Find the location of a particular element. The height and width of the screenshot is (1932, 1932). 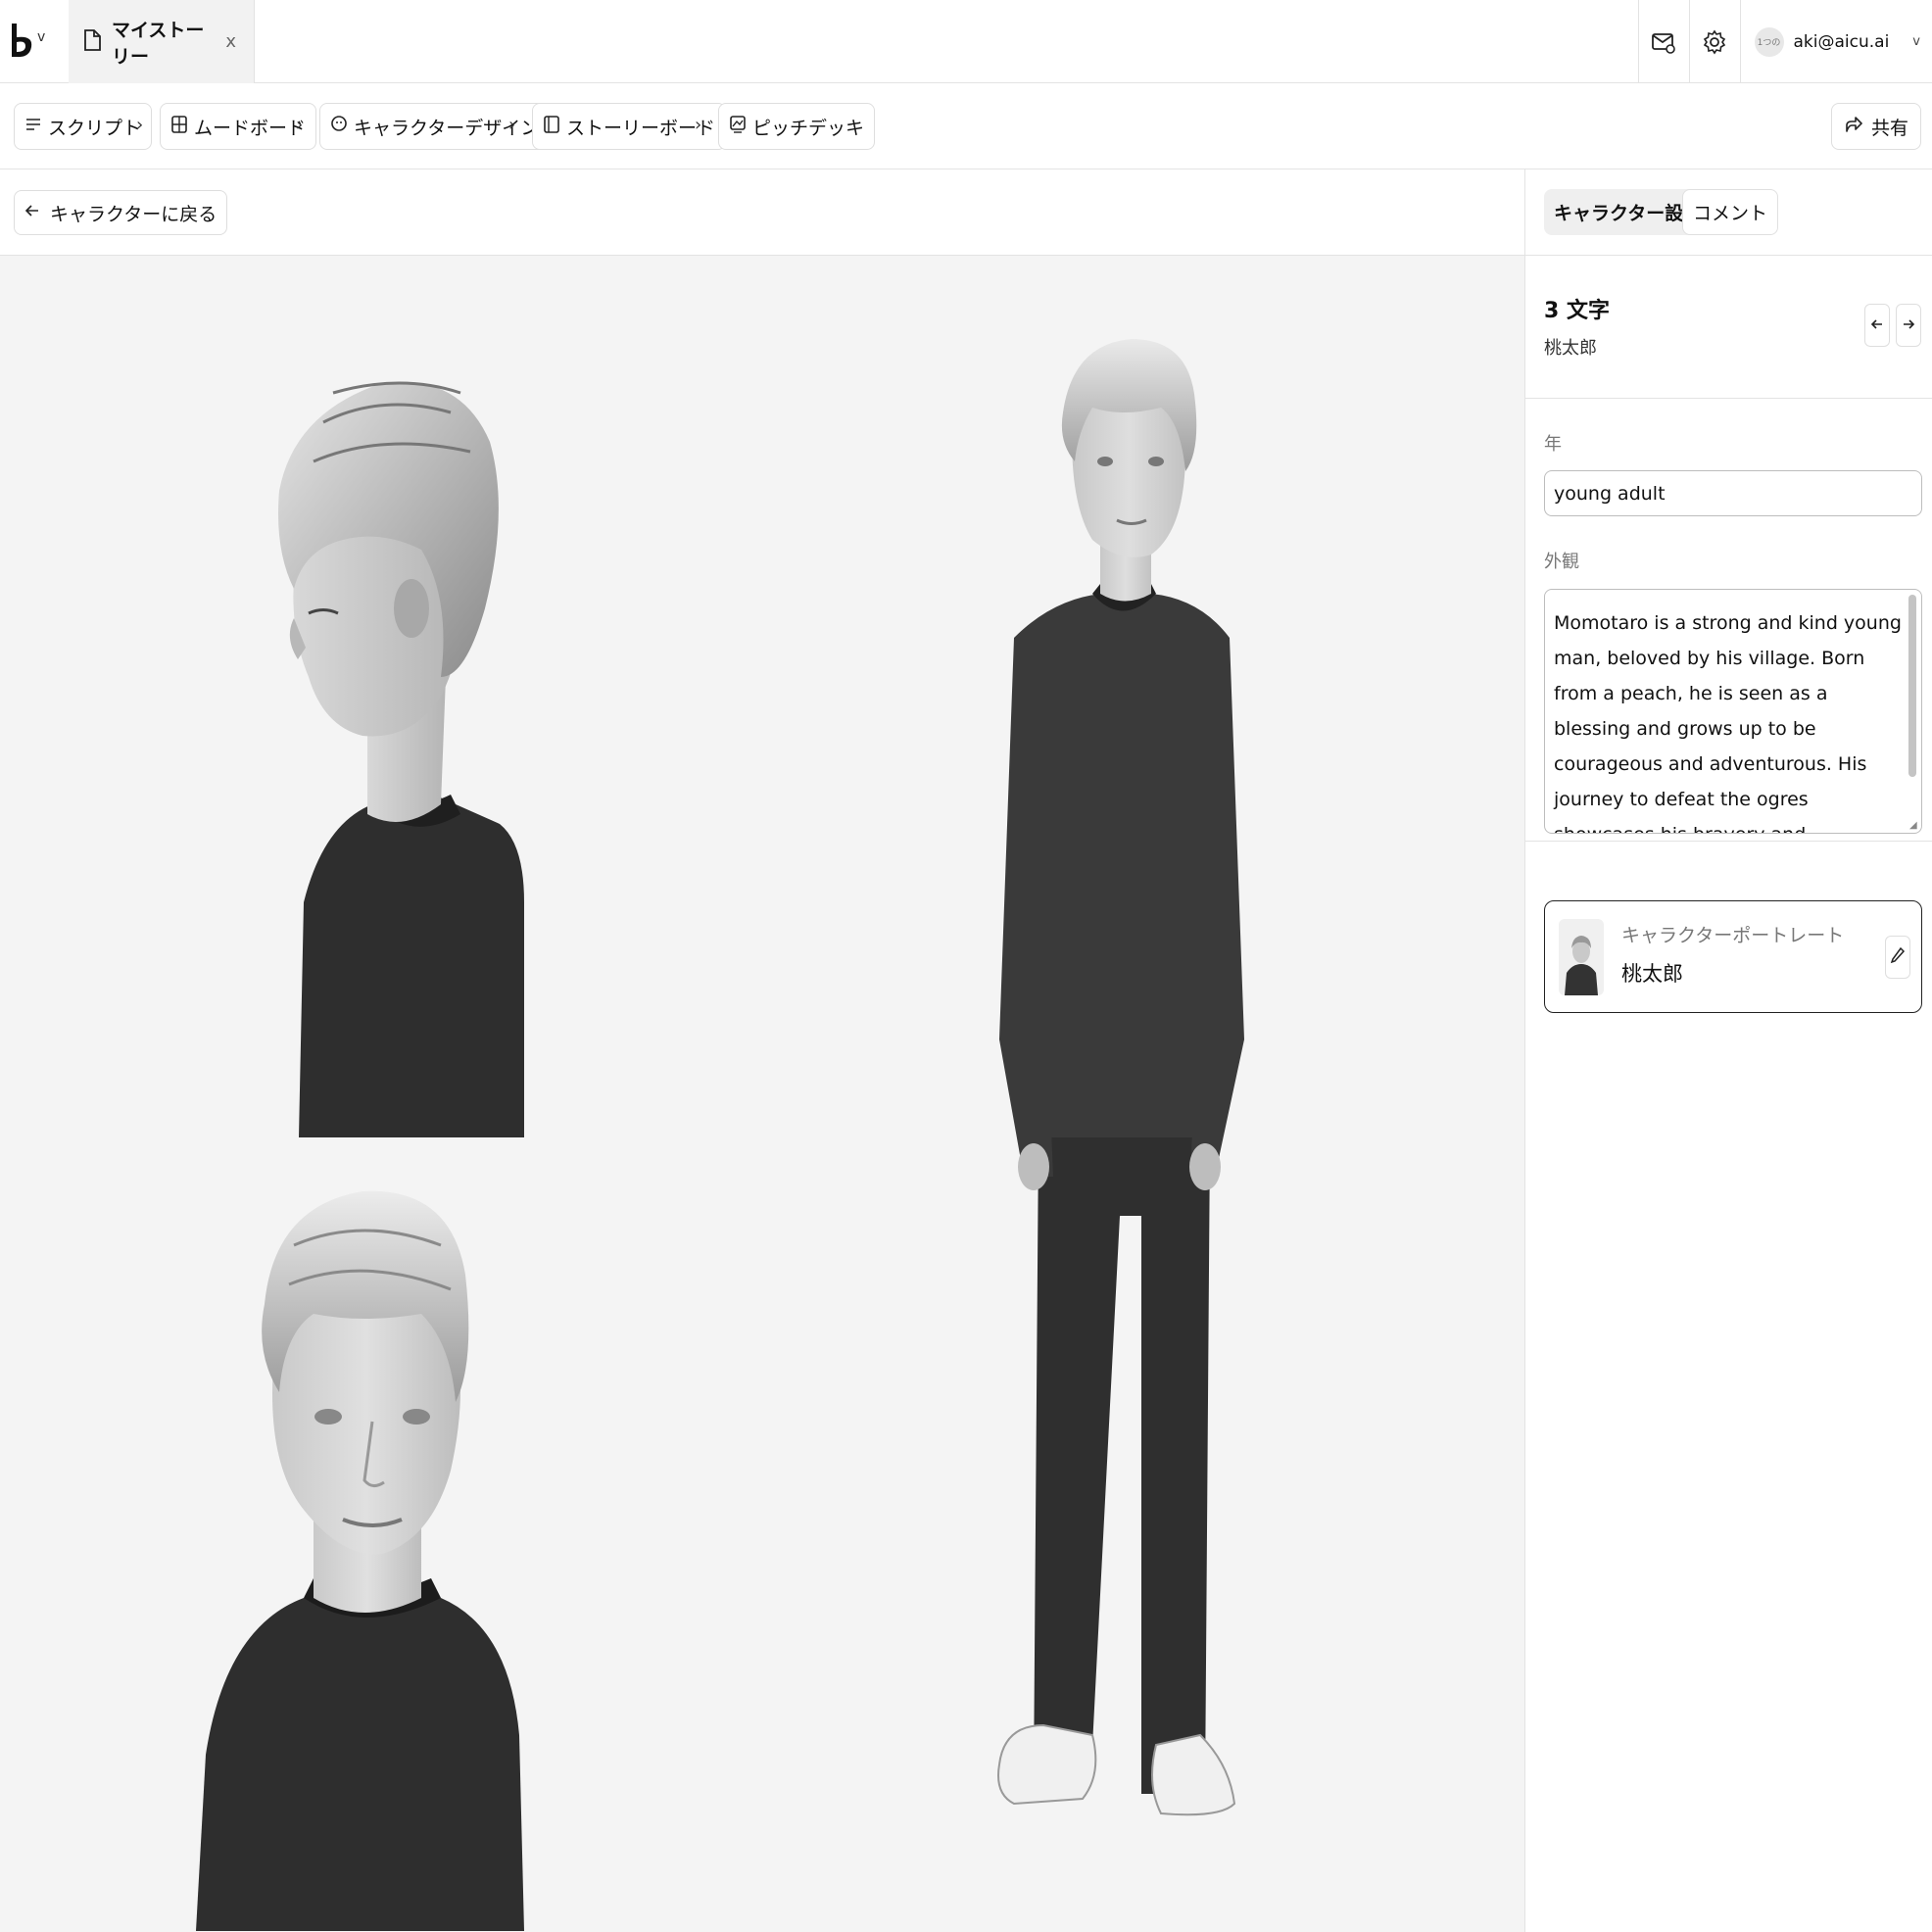

user-email: aki@aicu.ai is located at coordinates (1841, 41).